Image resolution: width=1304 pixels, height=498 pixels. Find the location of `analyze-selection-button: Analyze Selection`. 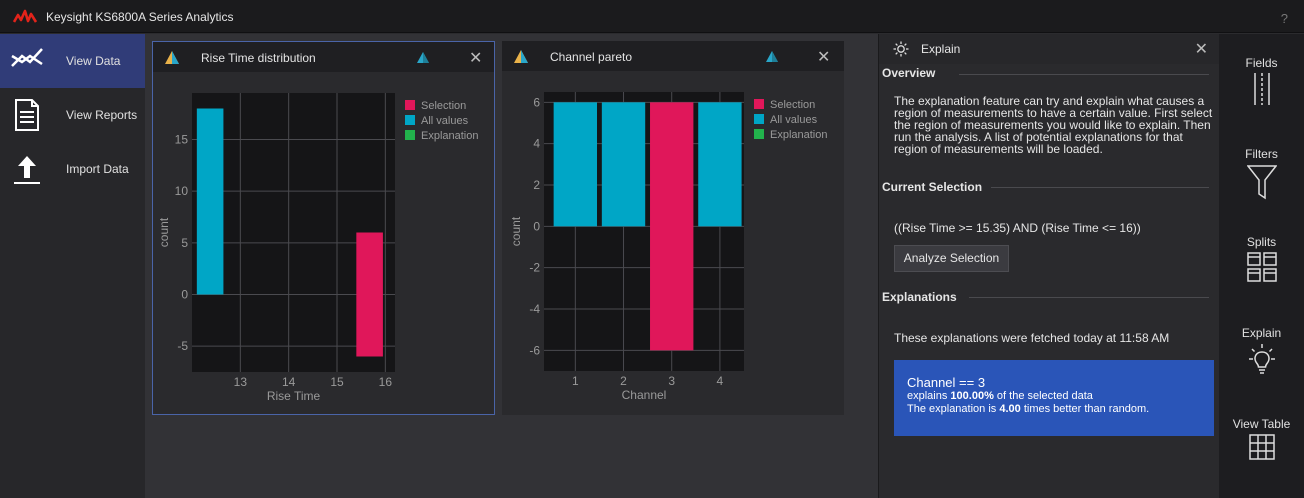

analyze-selection-button: Analyze Selection is located at coordinates (951, 258).